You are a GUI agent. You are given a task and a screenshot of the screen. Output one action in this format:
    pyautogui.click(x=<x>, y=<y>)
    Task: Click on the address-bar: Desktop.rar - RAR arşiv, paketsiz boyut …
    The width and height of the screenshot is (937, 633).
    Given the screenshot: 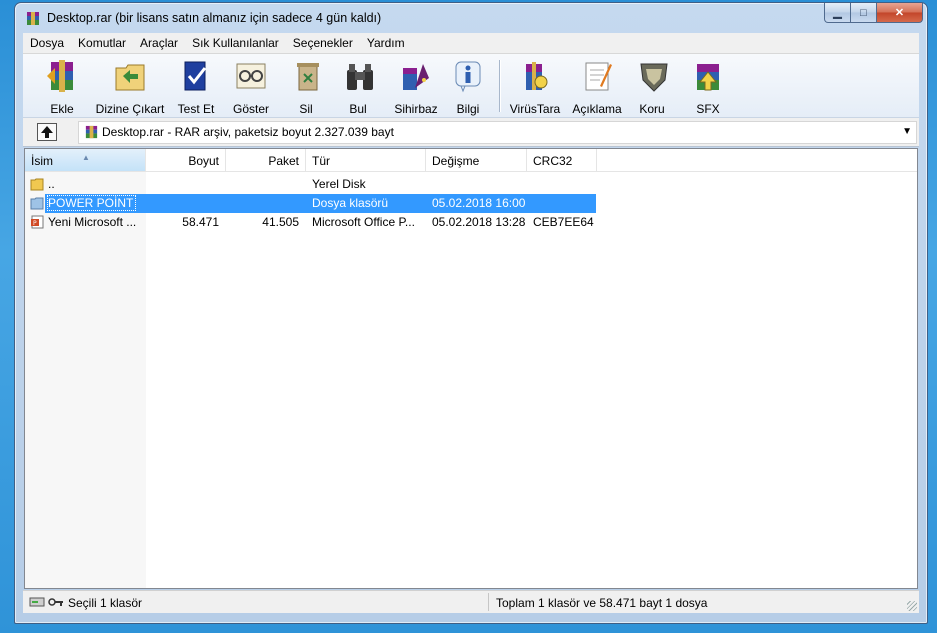 What is the action you would take?
    pyautogui.click(x=471, y=132)
    